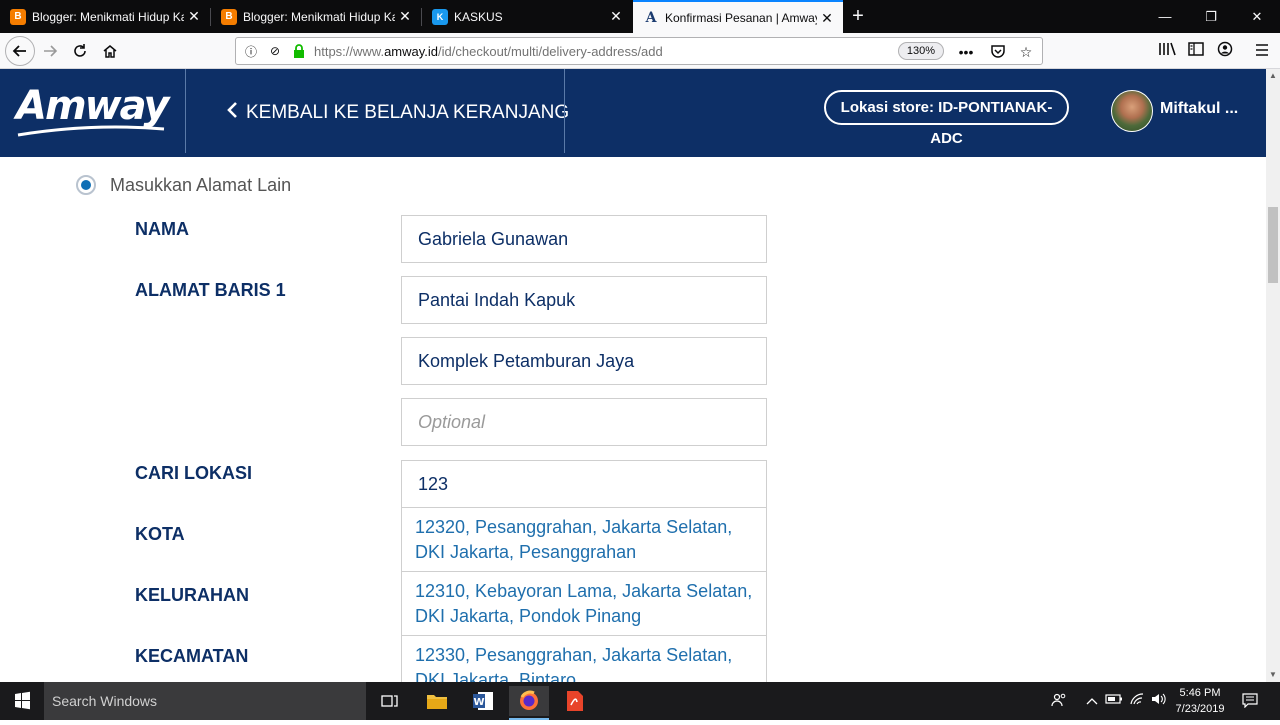  Describe the element at coordinates (584, 239) in the screenshot. I see `nama-input: Gabriela Gunawan` at that location.